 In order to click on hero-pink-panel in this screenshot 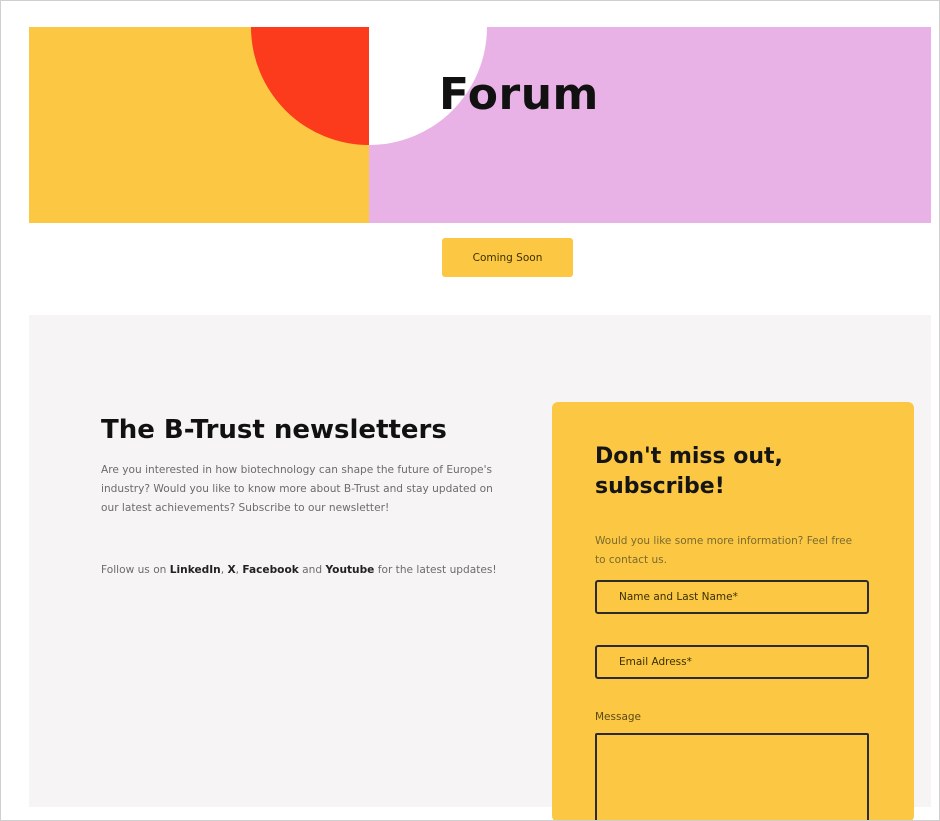, I will do `click(650, 125)`.